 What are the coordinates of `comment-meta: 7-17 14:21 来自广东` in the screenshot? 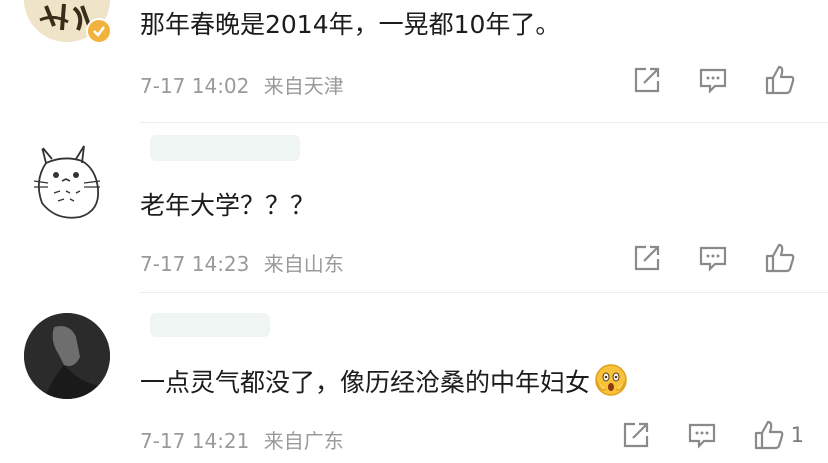 It's located at (242, 439).